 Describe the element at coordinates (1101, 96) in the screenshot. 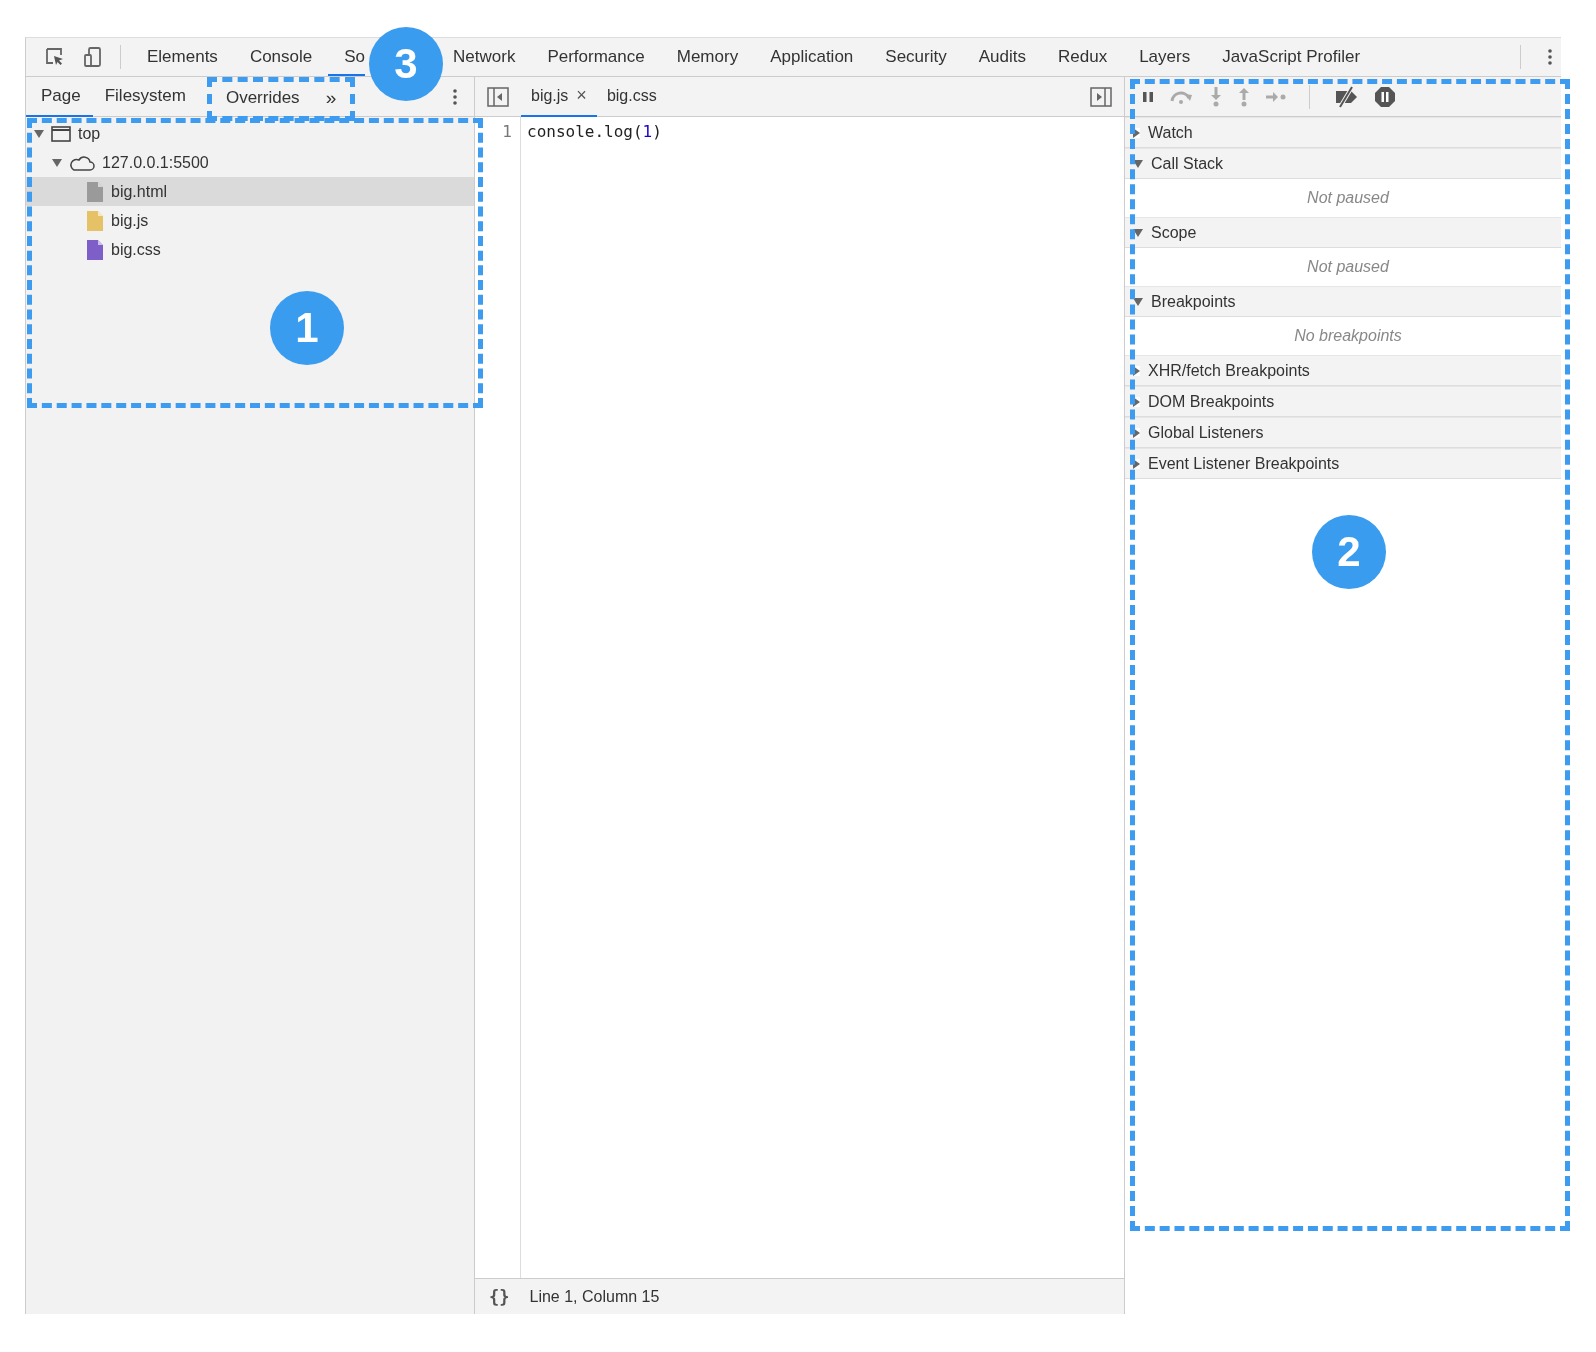

I see `toggle-debugger-icon` at that location.